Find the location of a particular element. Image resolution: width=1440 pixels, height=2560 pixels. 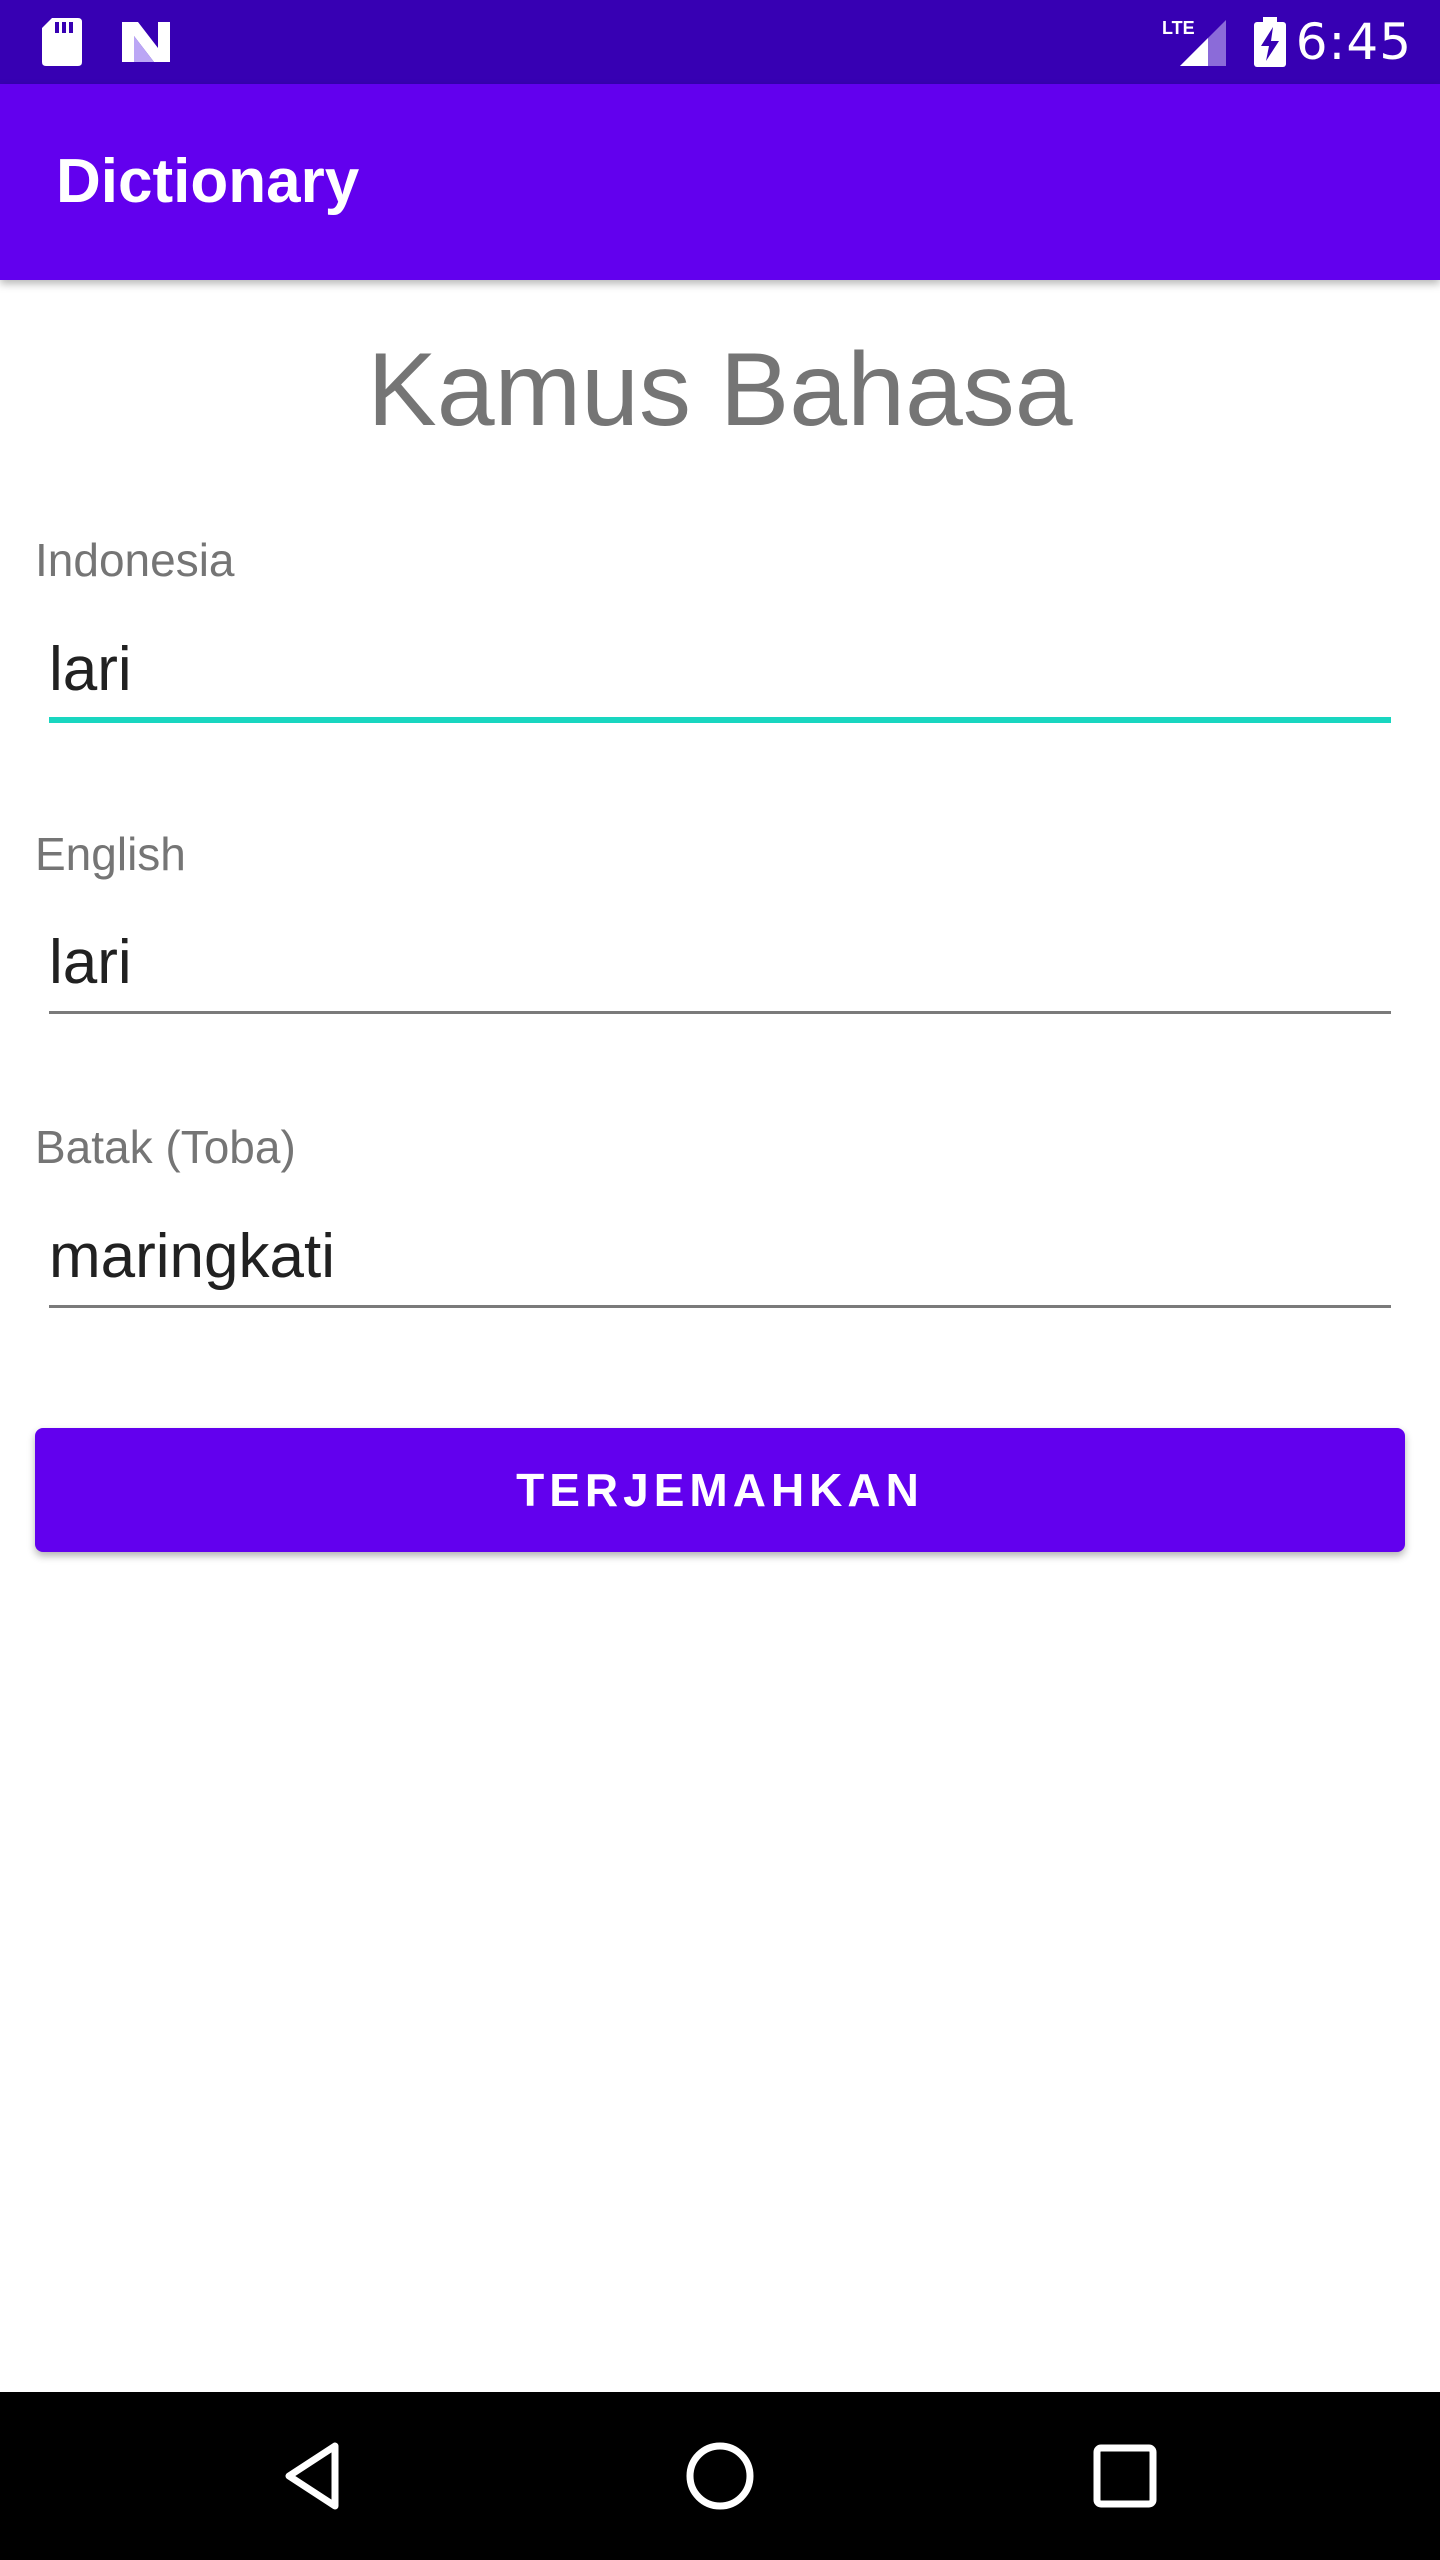

back-button is located at coordinates (315, 2476).